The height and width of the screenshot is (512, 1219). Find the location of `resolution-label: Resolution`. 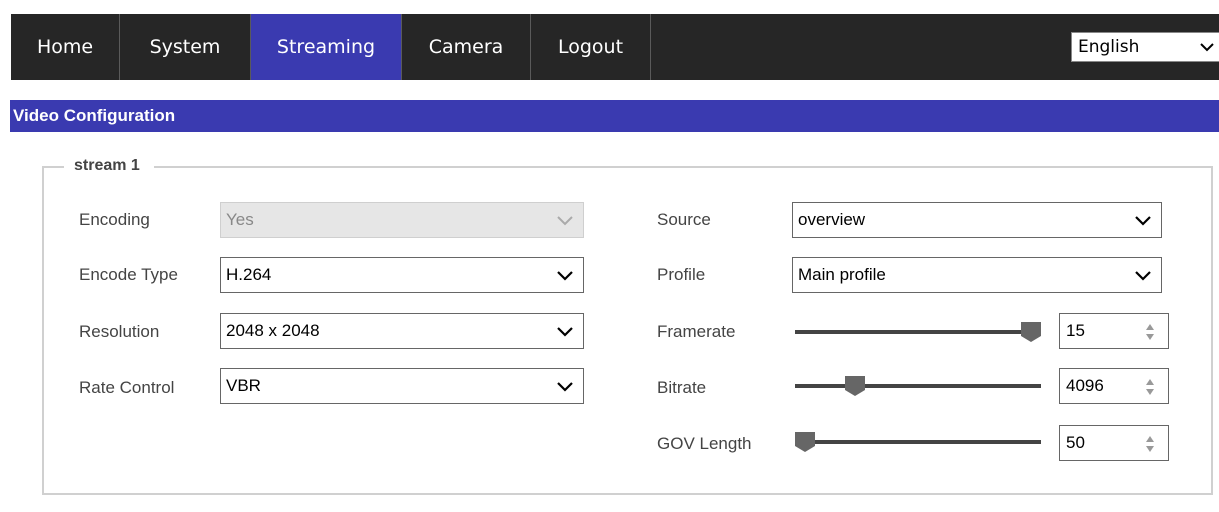

resolution-label: Resolution is located at coordinates (119, 331).